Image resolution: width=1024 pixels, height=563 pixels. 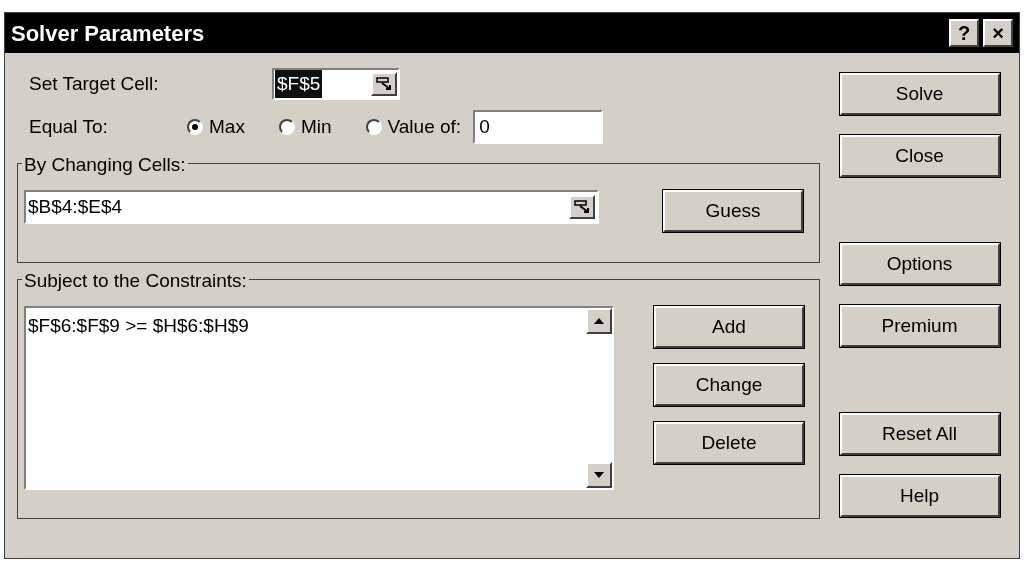 What do you see at coordinates (919, 496) in the screenshot?
I see `dialog-button: Help` at bounding box center [919, 496].